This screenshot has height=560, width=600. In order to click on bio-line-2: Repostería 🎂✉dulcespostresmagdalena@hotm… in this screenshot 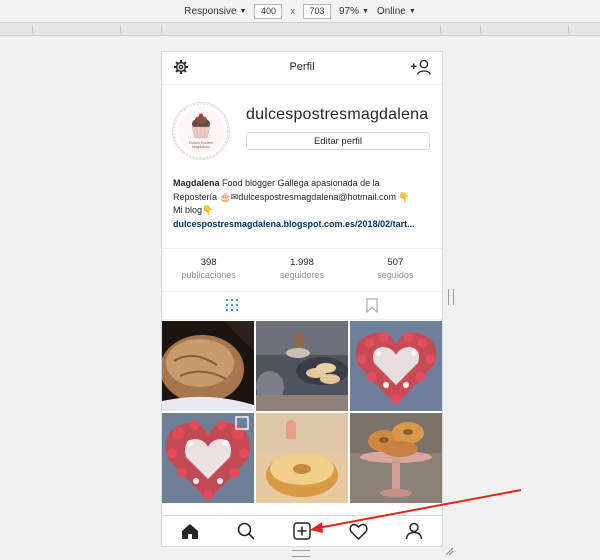, I will do `click(291, 196)`.